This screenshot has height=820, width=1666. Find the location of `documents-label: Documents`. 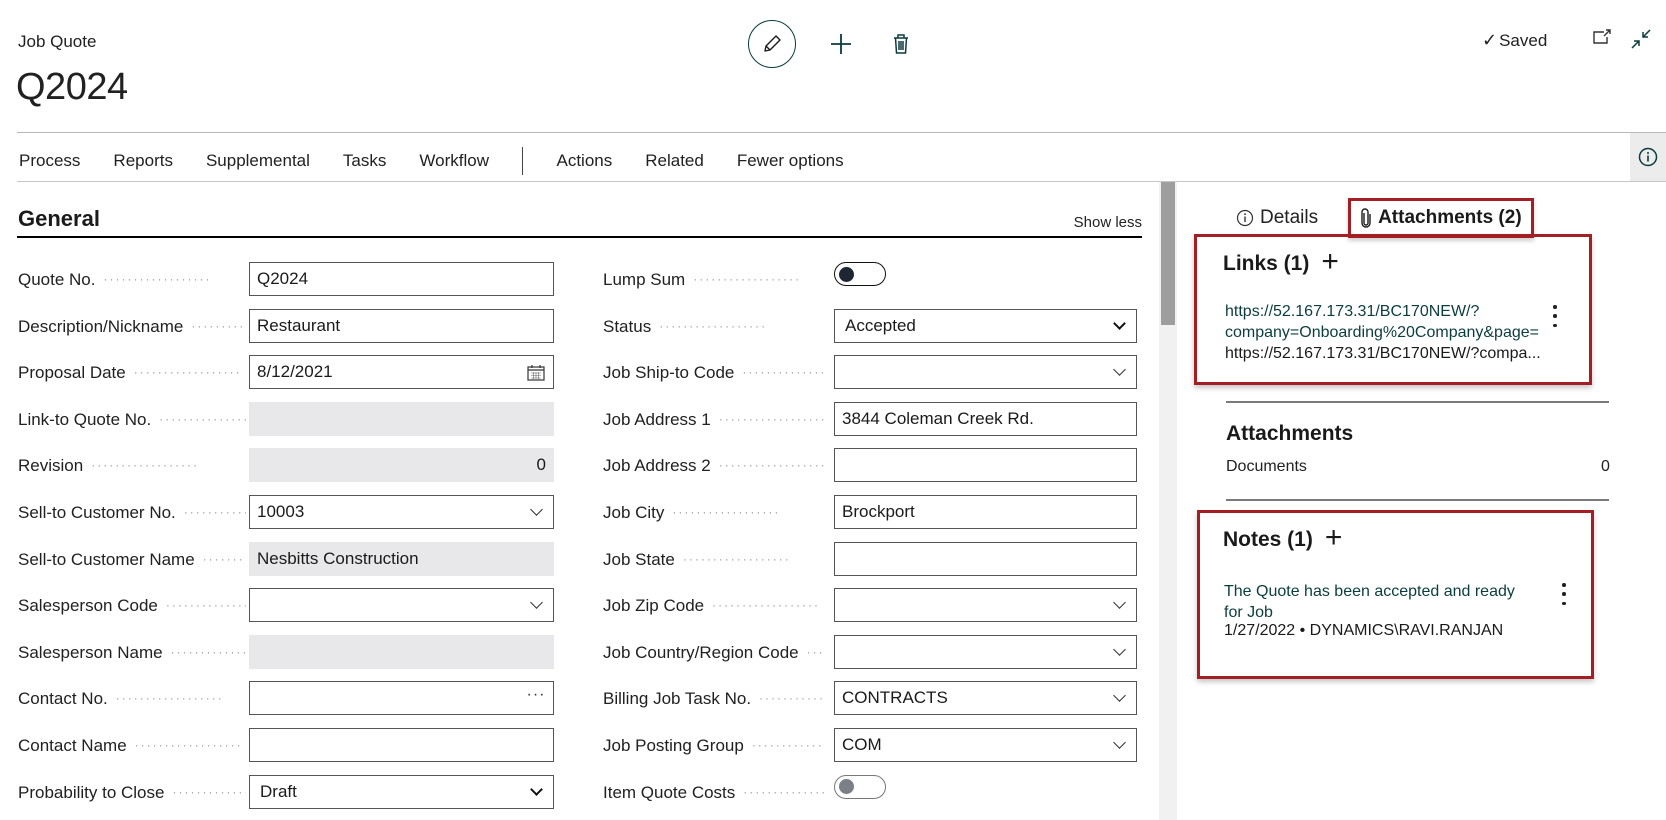

documents-label: Documents is located at coordinates (1266, 466).